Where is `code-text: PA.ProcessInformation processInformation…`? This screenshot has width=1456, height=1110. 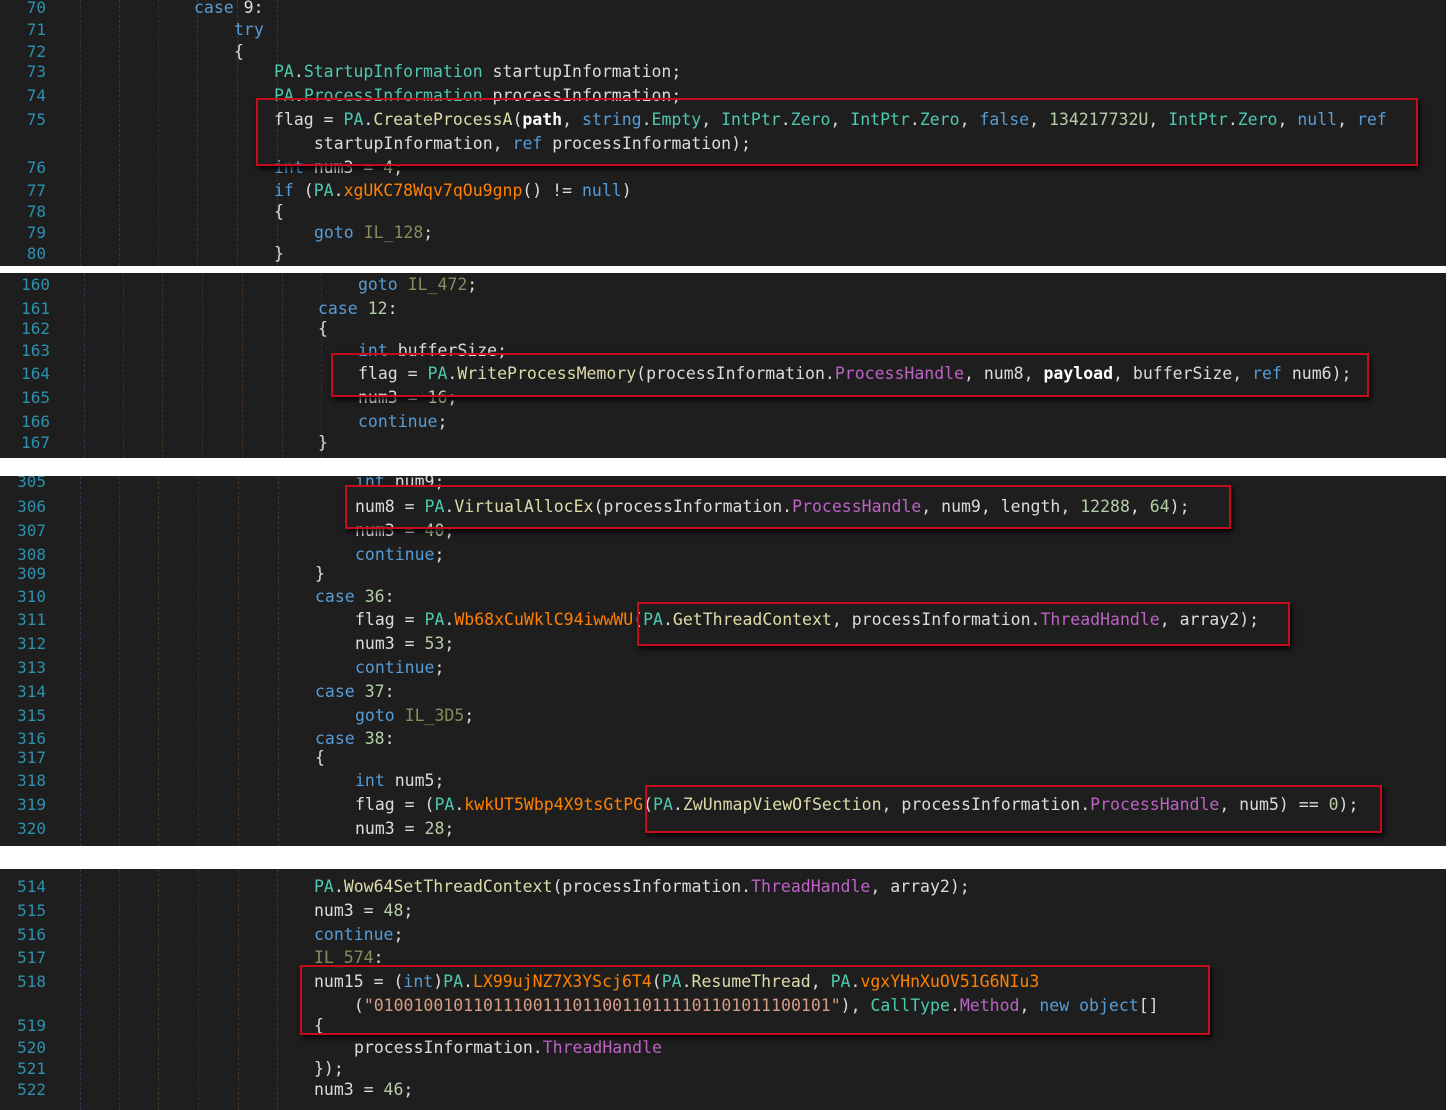 code-text: PA.ProcessInformation processInformation… is located at coordinates (477, 96).